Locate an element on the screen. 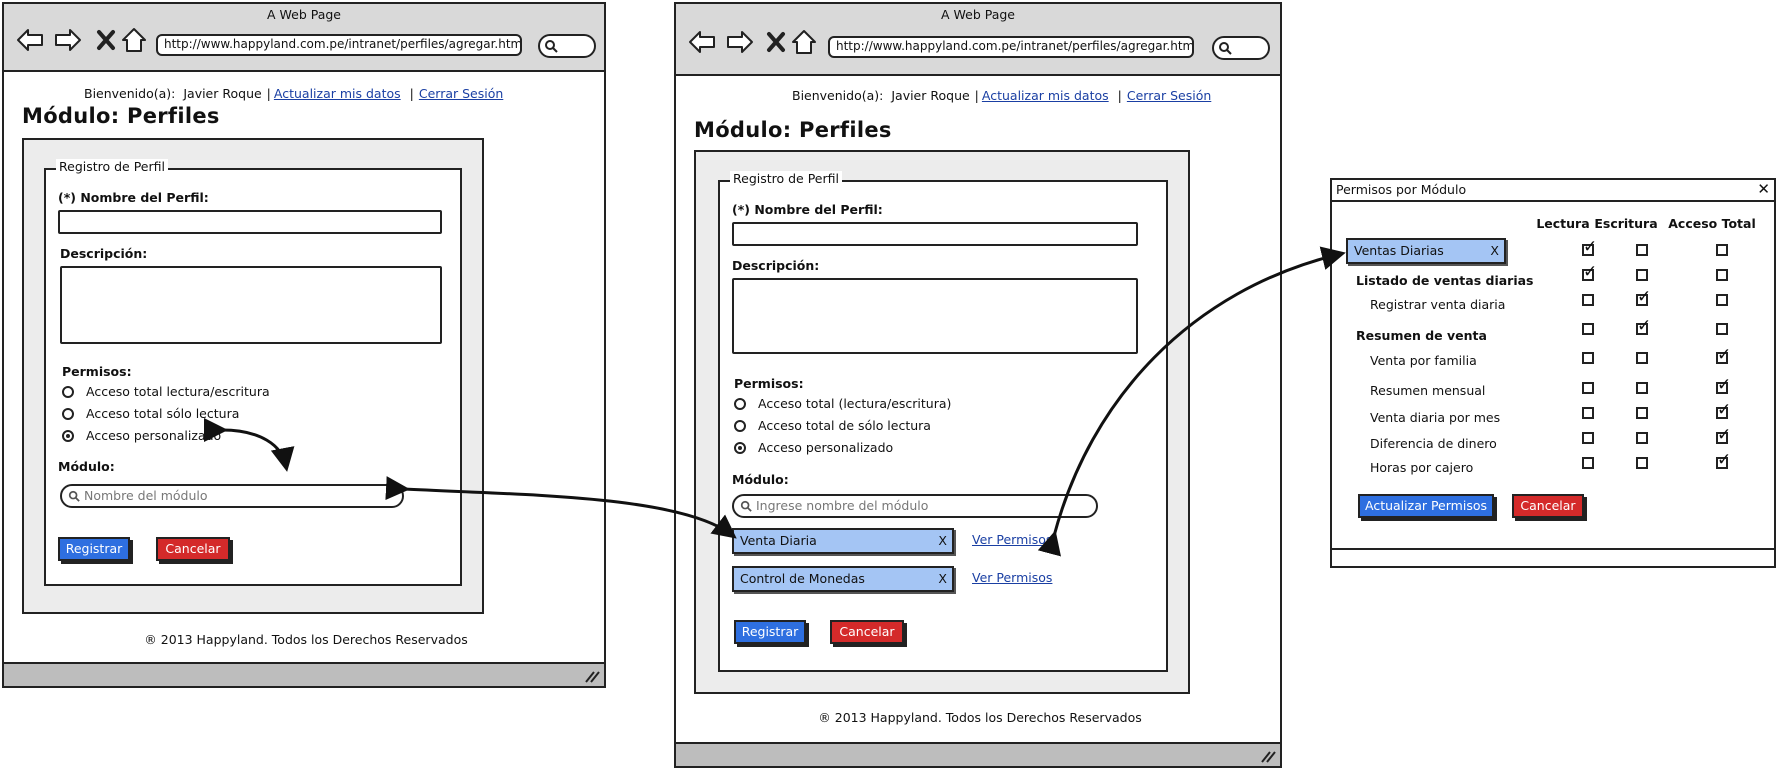 This screenshot has height=771, width=1778. permission-row-label: Venta por familia is located at coordinates (1423, 360).